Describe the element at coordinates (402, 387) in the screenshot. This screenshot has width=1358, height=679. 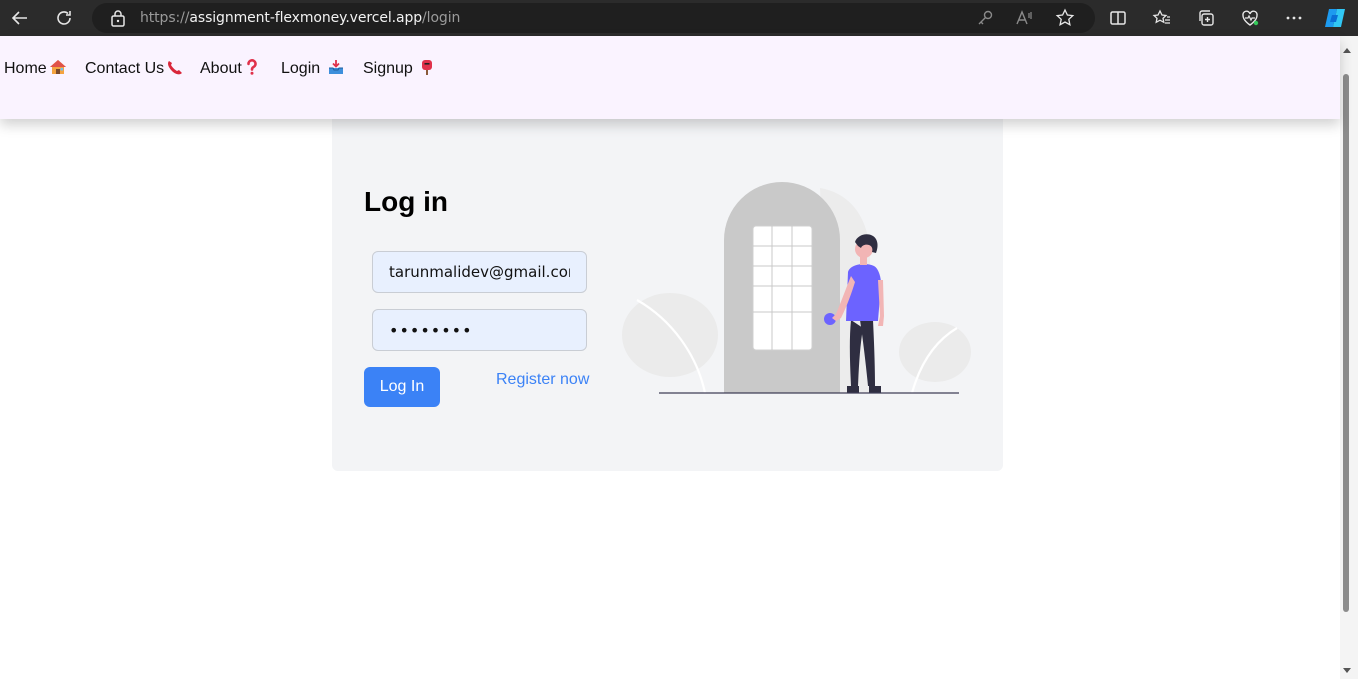
I see `login-submit-button: Log In` at that location.